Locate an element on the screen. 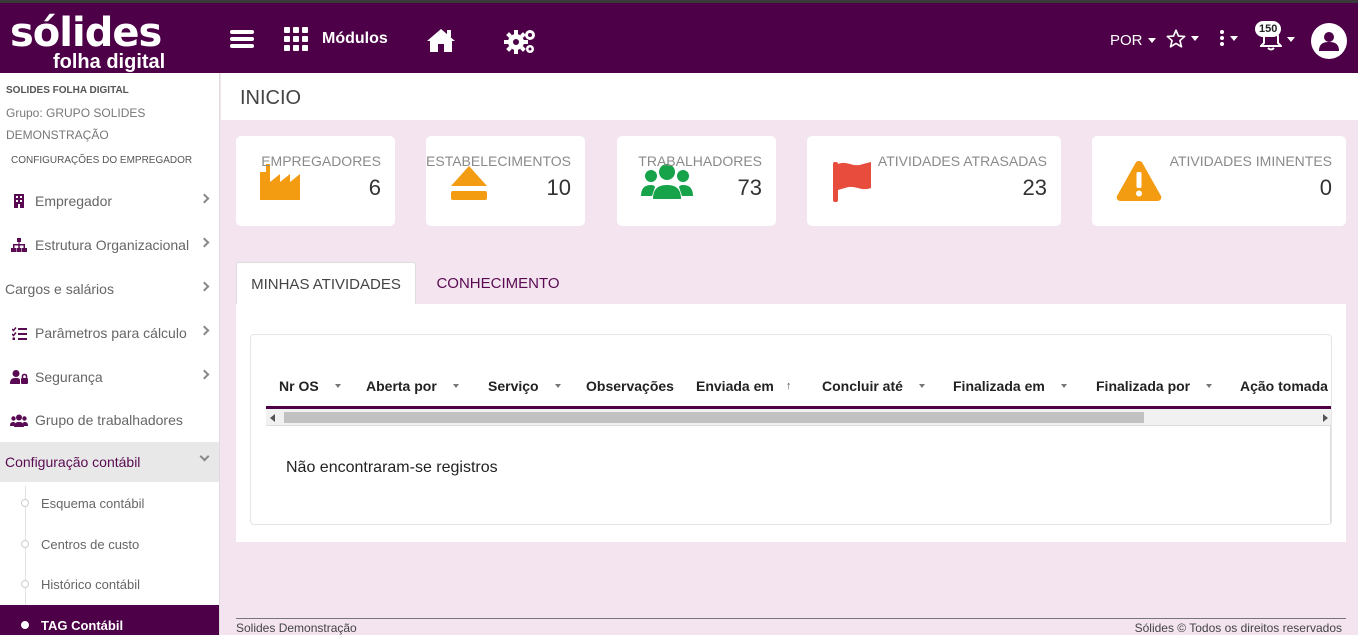 Image resolution: width=1358 pixels, height=635 pixels. favorites-star-icon is located at coordinates (1182, 38).